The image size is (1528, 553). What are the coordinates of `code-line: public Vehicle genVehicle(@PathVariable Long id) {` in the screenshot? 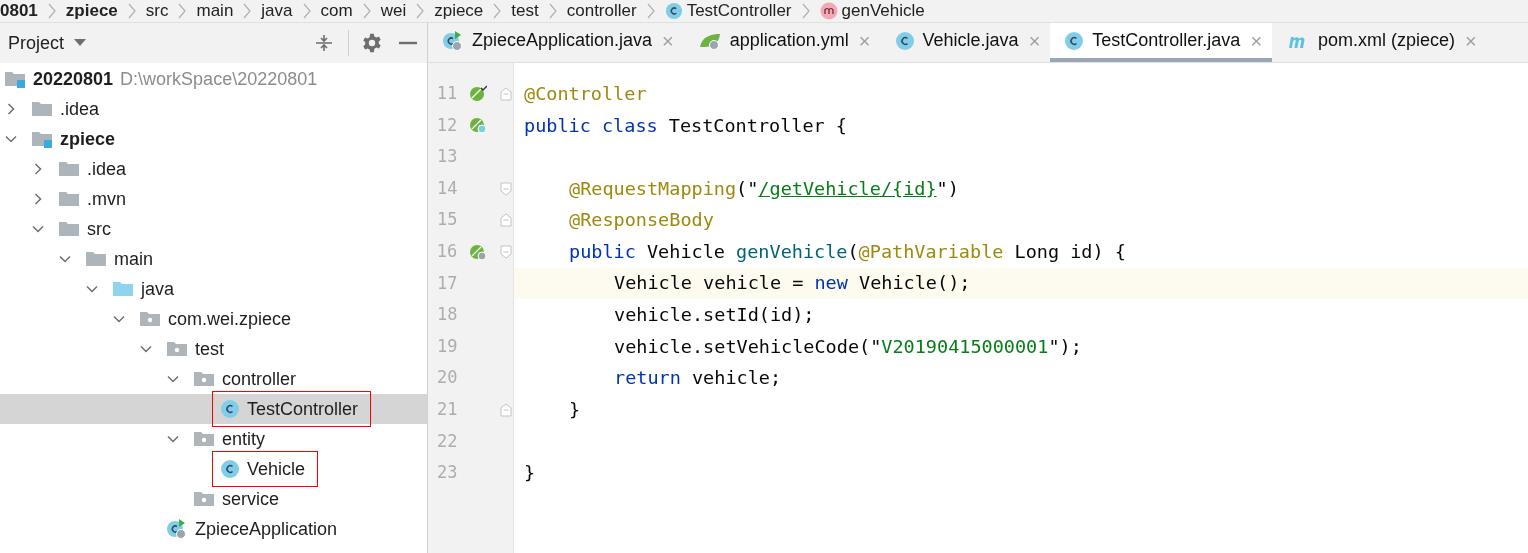 It's located at (847, 251).